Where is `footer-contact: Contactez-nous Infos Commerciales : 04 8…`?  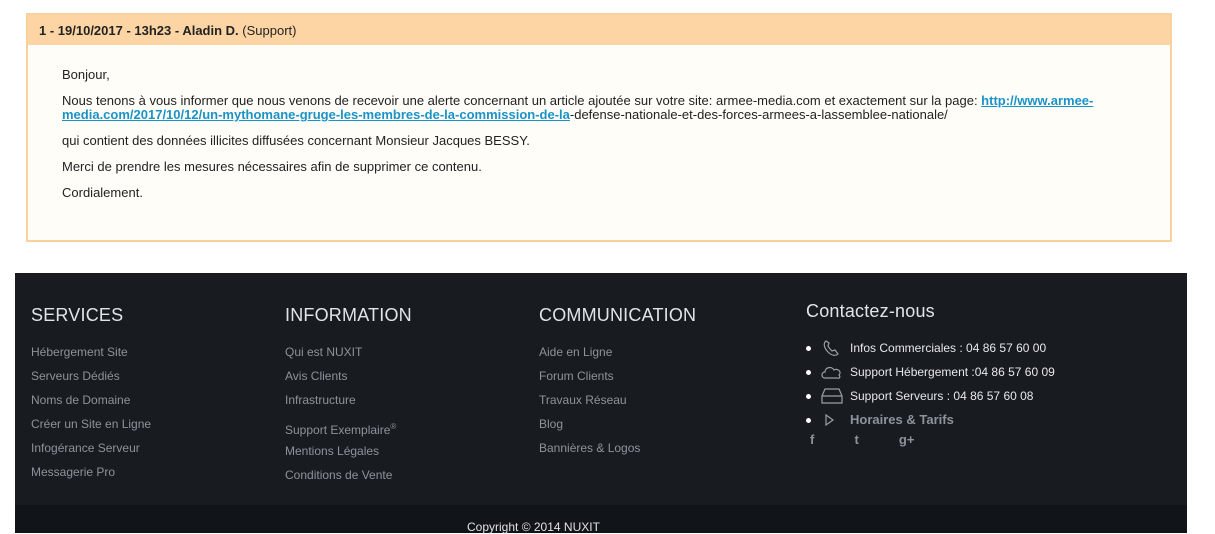
footer-contact: Contactez-nous Infos Commerciales : 04 8… is located at coordinates (986, 401).